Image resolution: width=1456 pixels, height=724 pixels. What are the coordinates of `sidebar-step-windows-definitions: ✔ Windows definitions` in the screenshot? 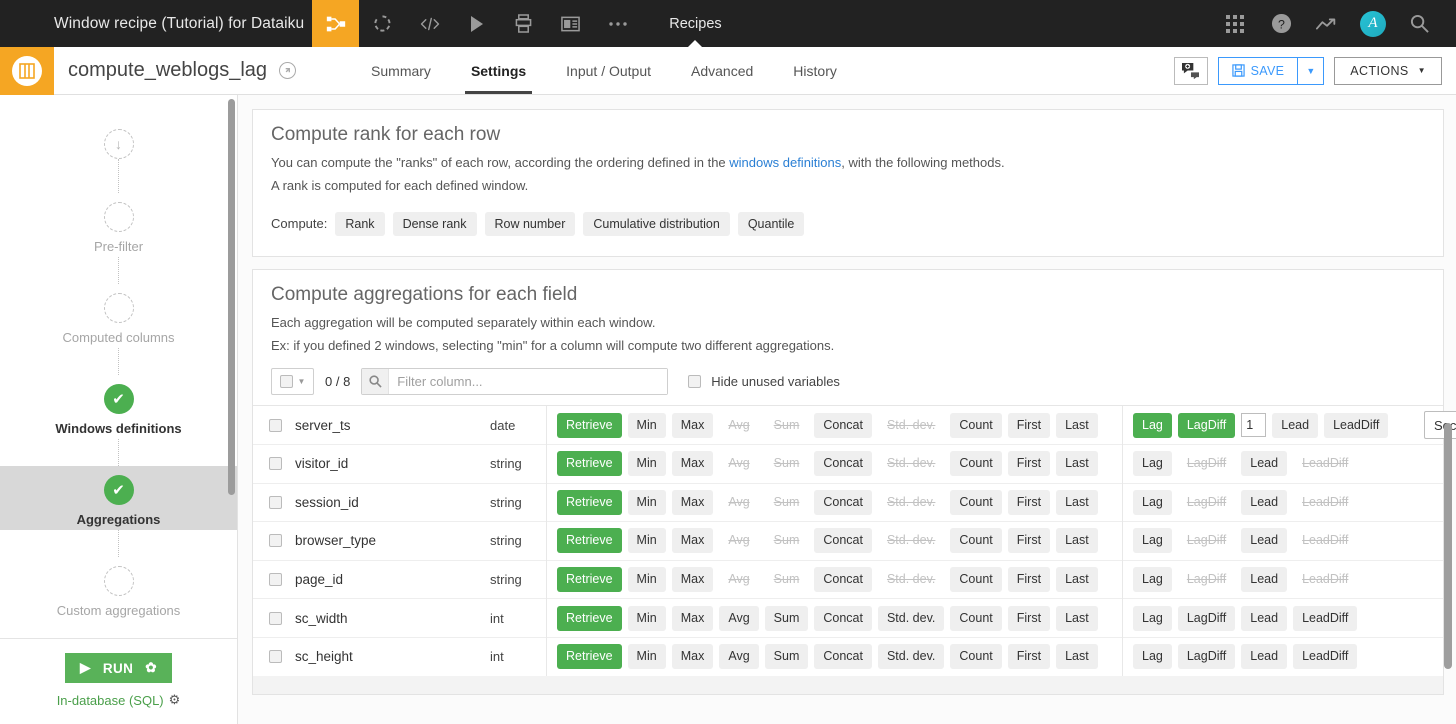 It's located at (118, 407).